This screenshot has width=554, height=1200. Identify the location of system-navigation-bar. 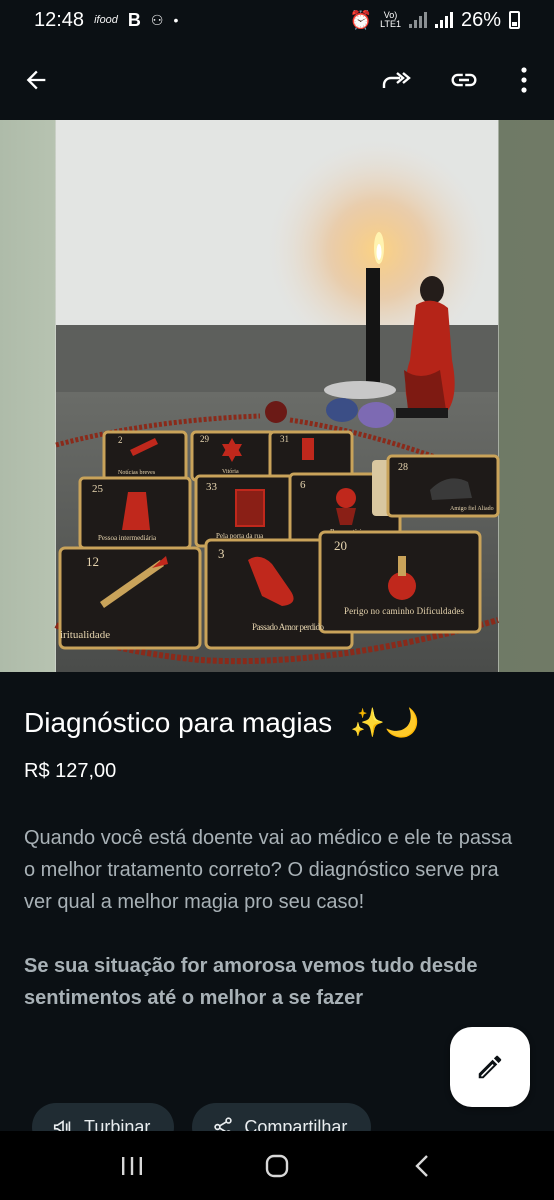
(277, 1165).